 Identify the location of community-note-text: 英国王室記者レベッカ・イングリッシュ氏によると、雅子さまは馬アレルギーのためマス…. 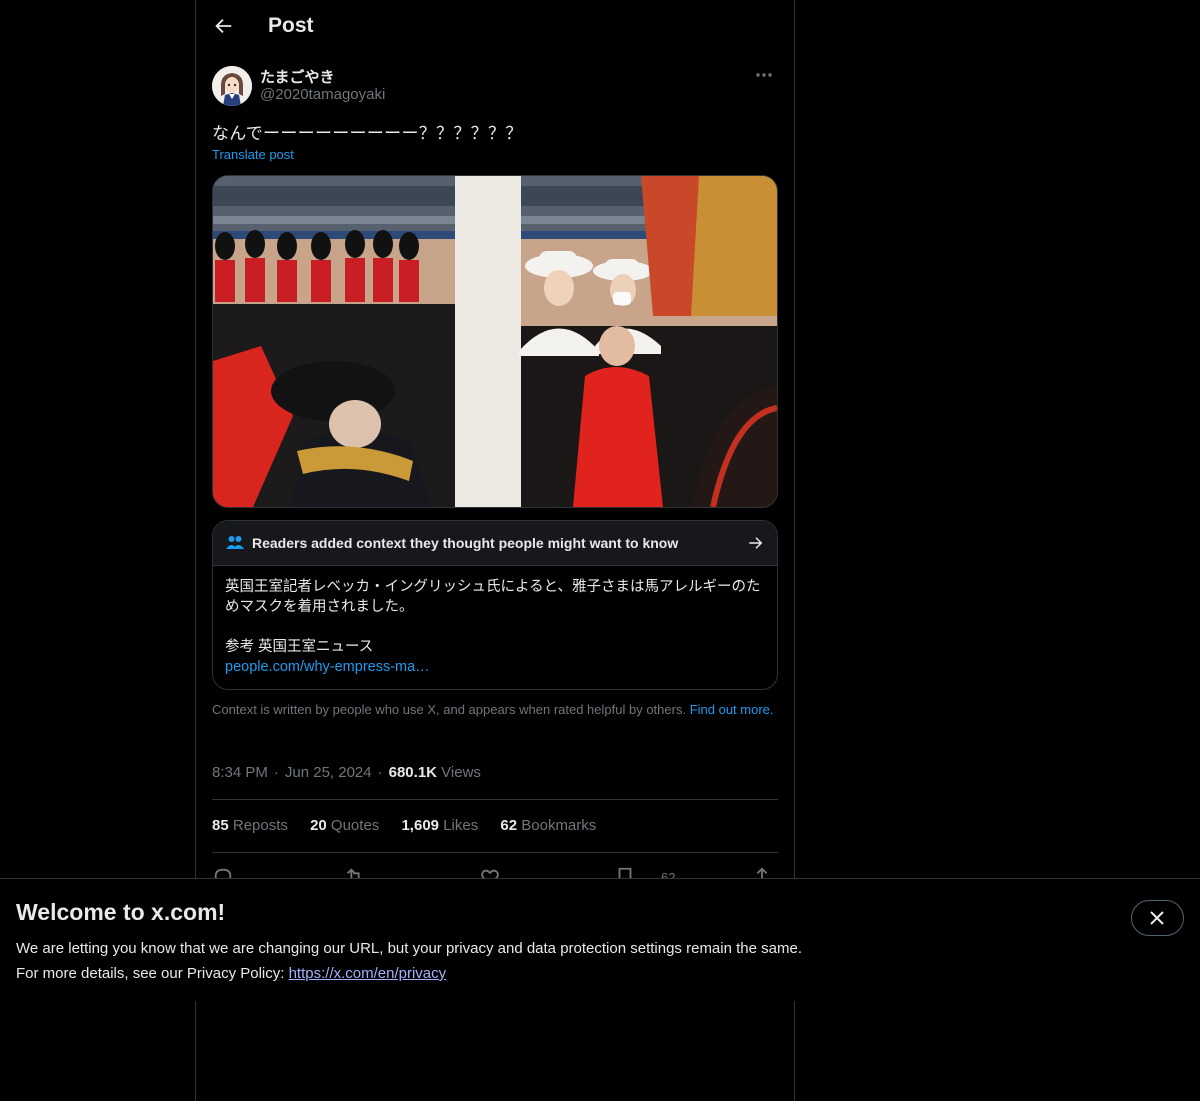
(493, 597).